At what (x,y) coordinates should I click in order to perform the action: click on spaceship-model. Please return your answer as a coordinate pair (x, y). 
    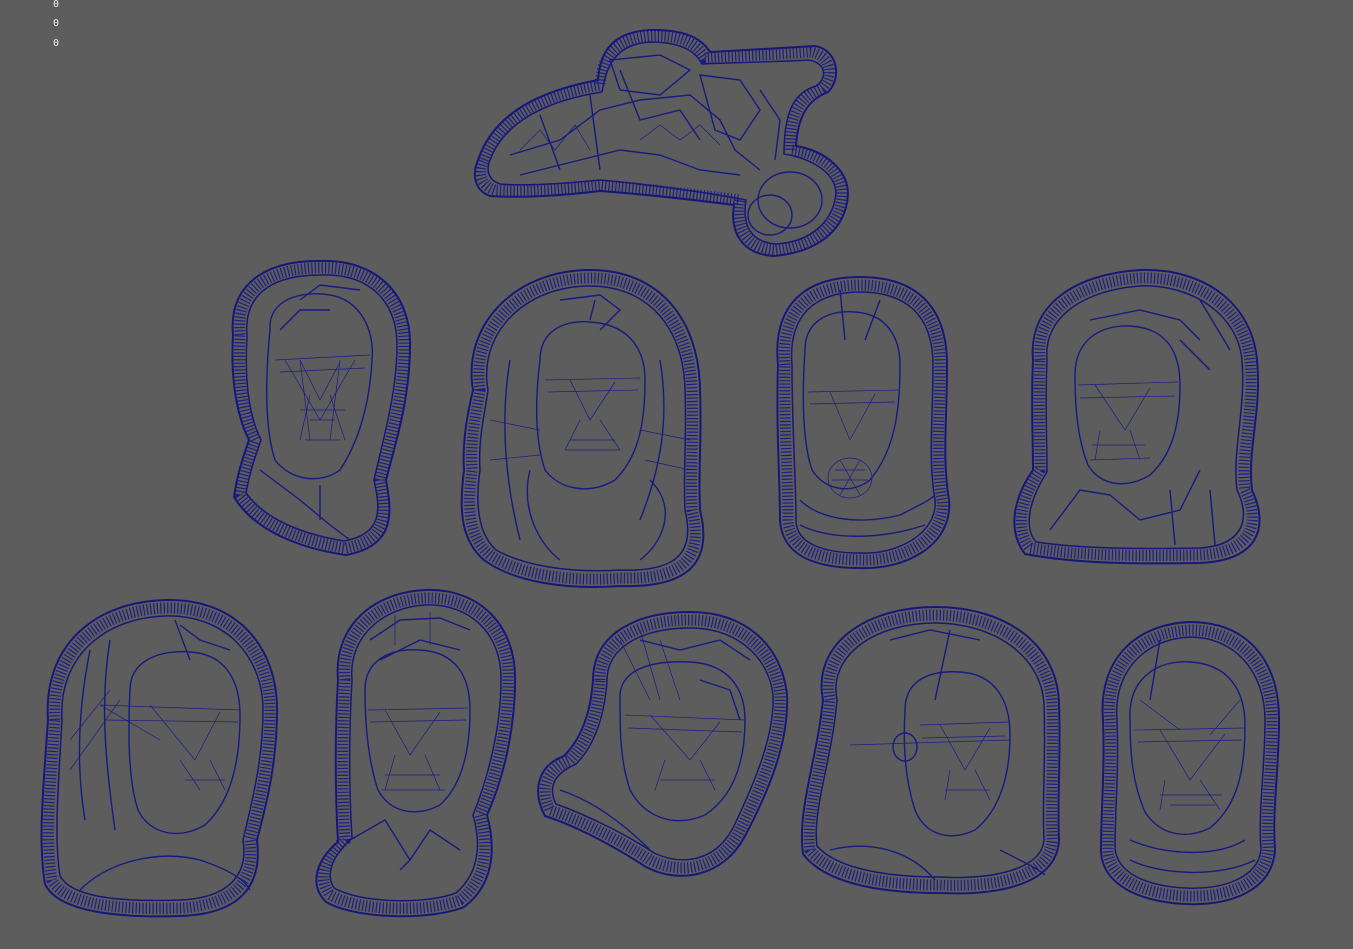
    Looking at the image, I should click on (661, 142).